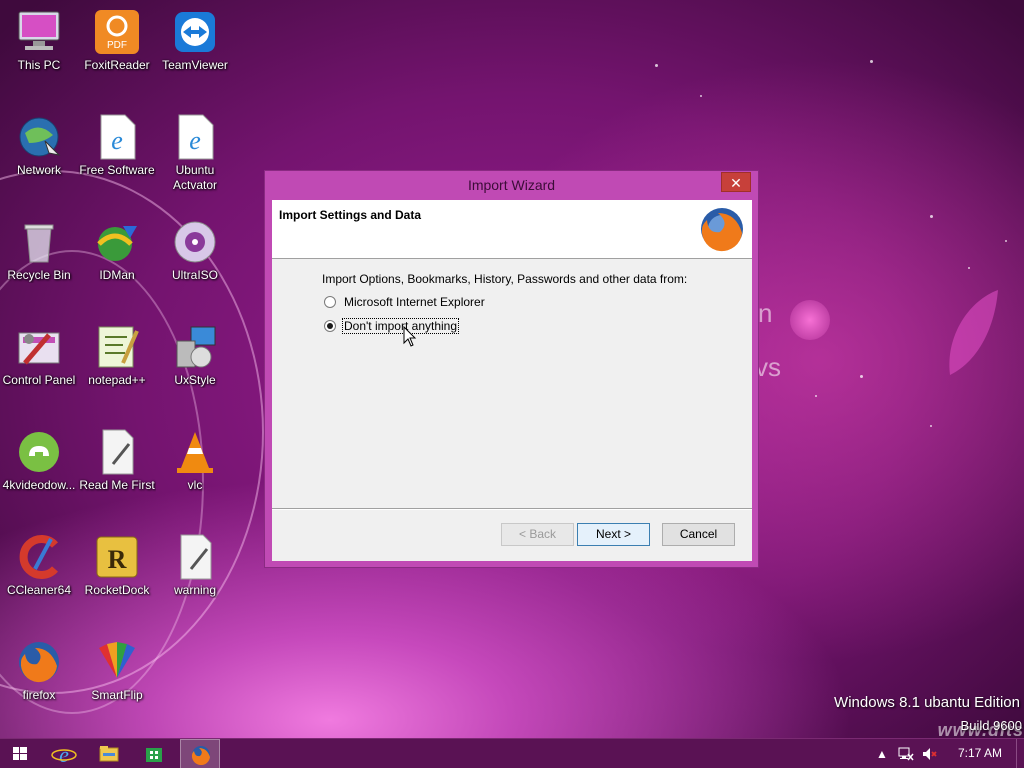 The height and width of the screenshot is (768, 1024). I want to click on desktop-icon-read-me-first: Read Me First, so click(117, 458).